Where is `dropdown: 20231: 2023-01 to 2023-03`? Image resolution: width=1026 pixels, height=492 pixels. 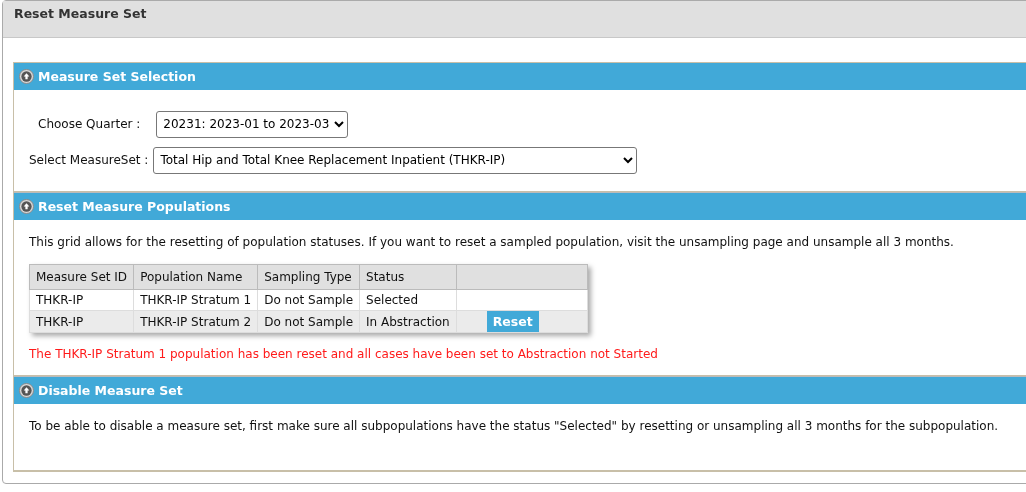 dropdown: 20231: 2023-01 to 2023-03 is located at coordinates (252, 124).